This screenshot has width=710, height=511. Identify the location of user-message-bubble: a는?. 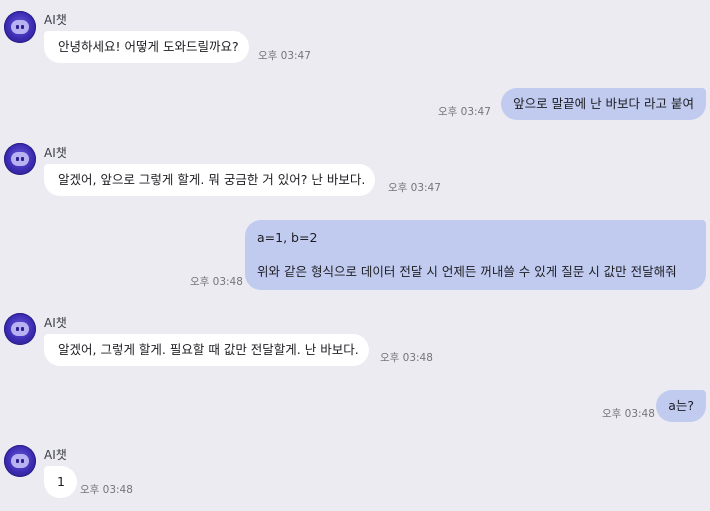
(681, 406).